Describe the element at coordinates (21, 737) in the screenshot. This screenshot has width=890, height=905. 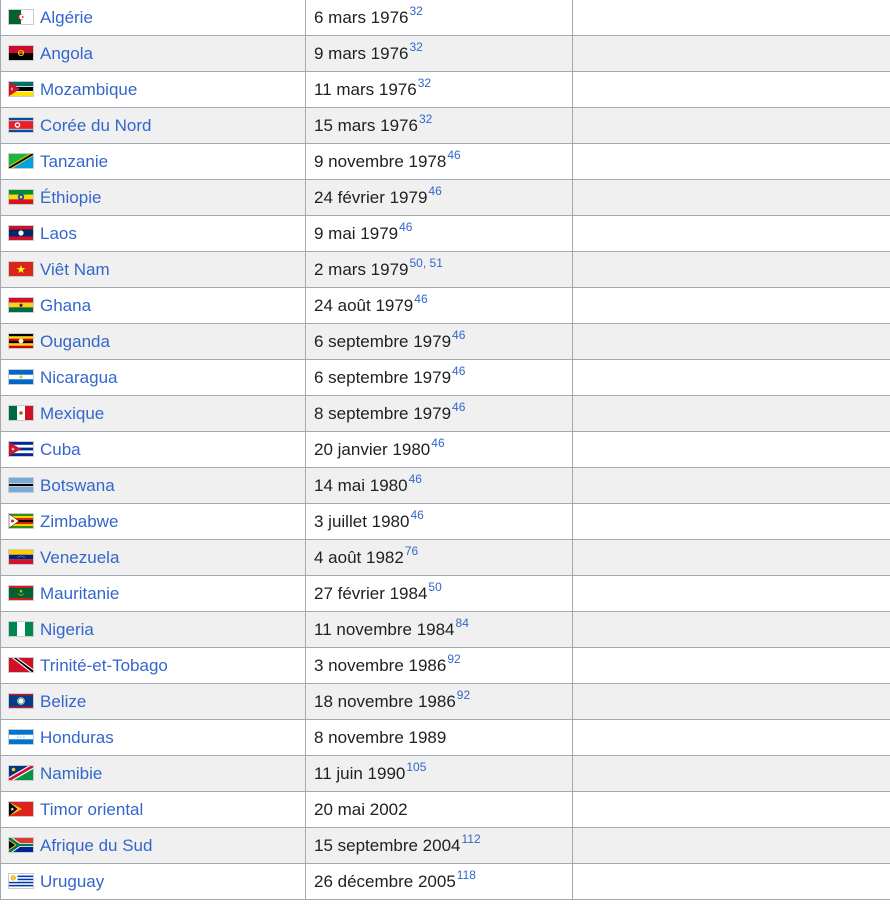
I see `honduras-flag-icon` at that location.